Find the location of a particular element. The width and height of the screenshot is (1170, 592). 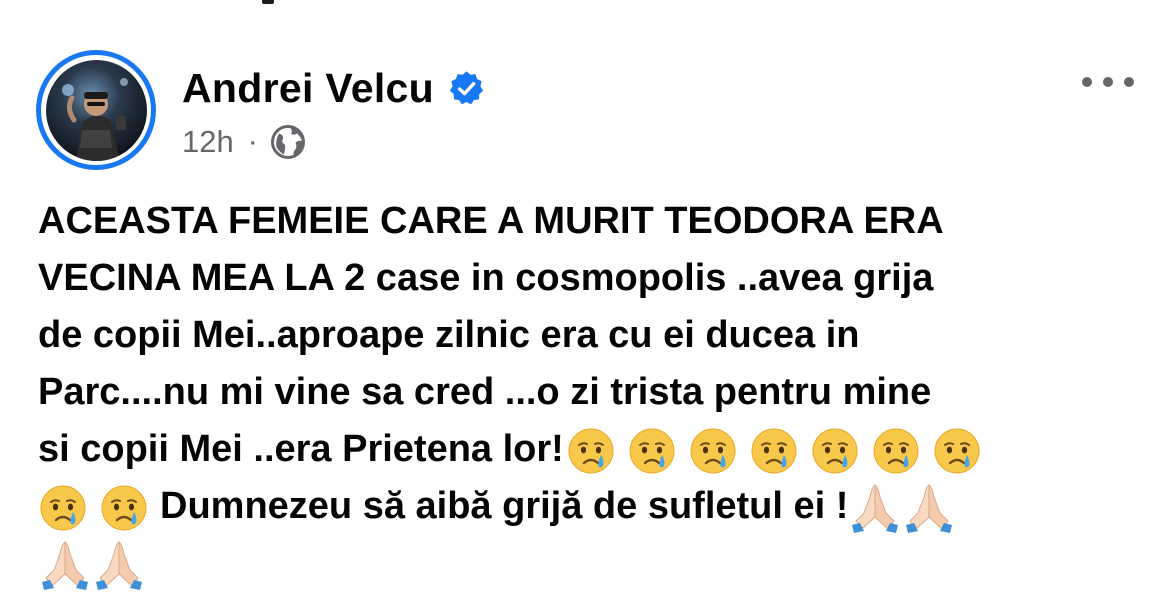

globe-icon is located at coordinates (287, 142).